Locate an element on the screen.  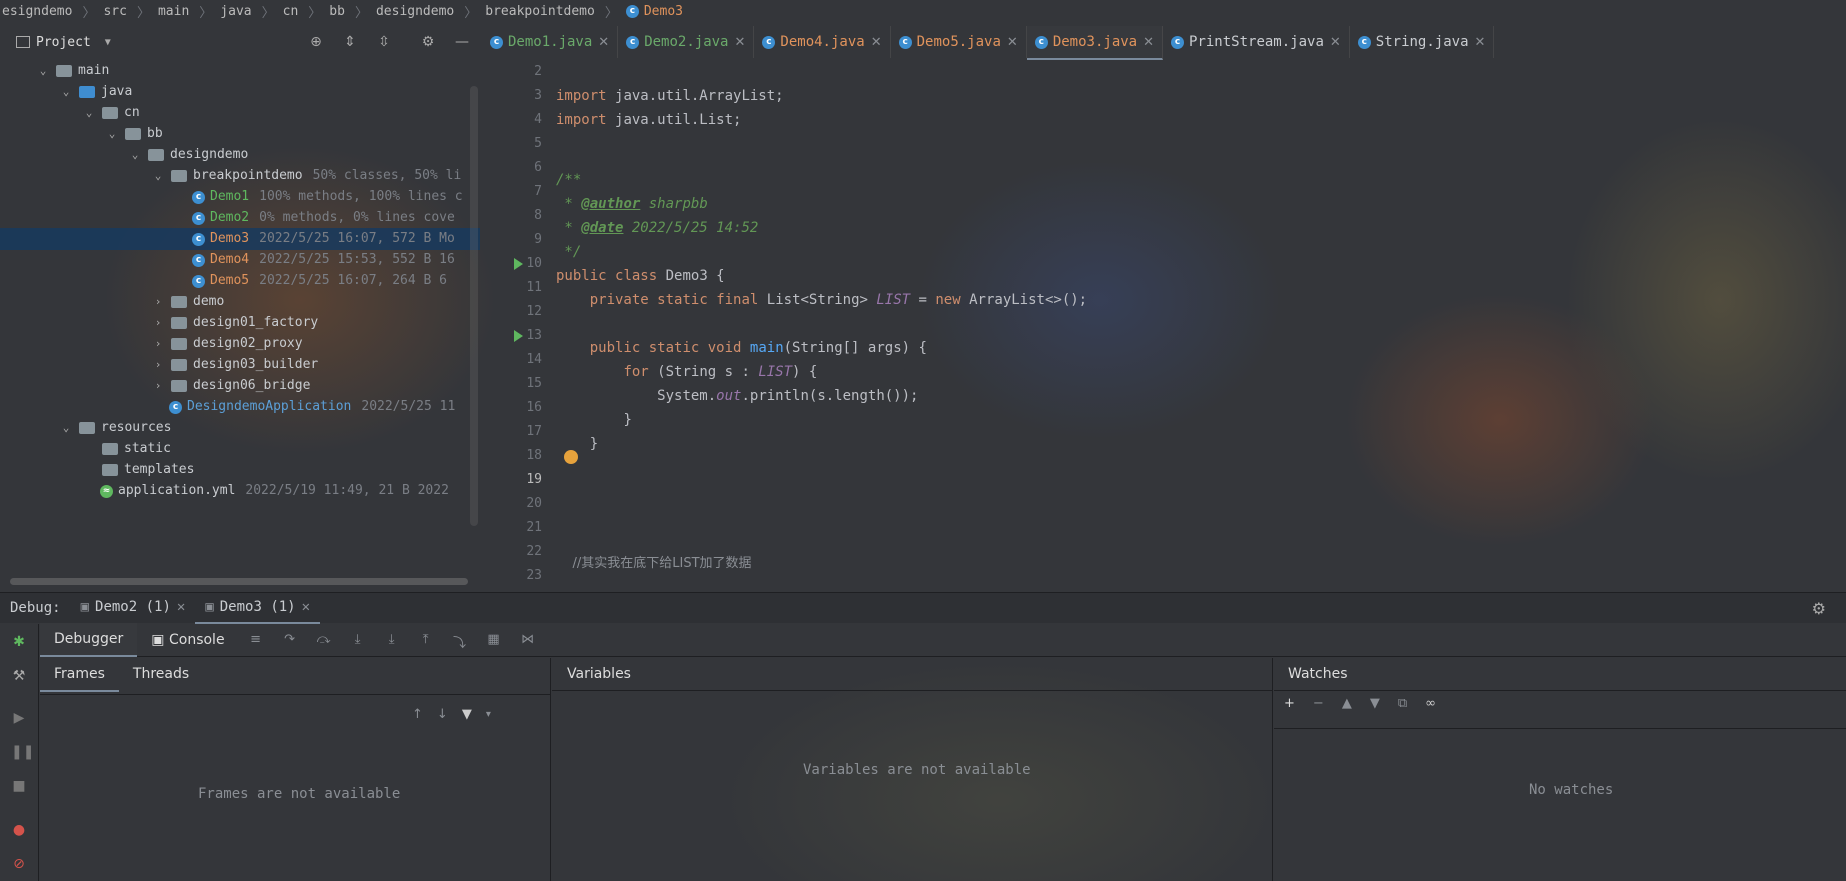
tree-item-design03-builder: › design03_builder is located at coordinates (240, 365).